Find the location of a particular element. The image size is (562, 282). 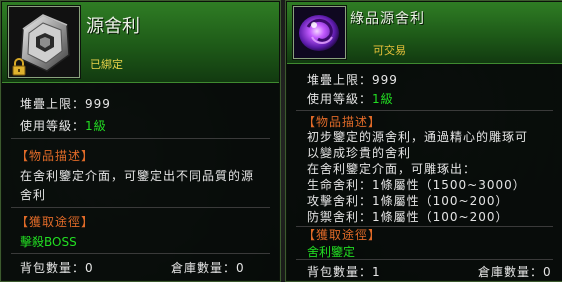

description-line: 在舍利鑒定介面，可雕琢出： is located at coordinates (392, 169).